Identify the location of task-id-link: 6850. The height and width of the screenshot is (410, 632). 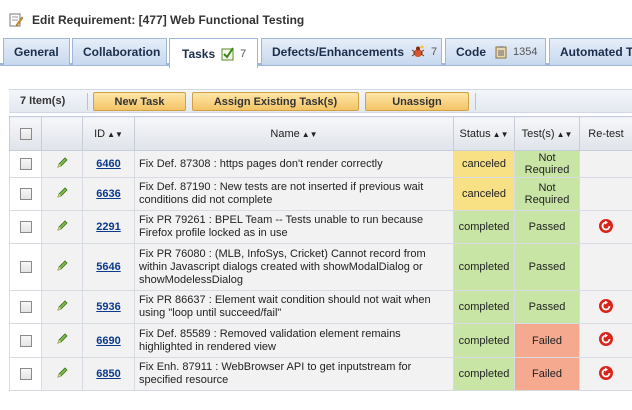
(108, 374).